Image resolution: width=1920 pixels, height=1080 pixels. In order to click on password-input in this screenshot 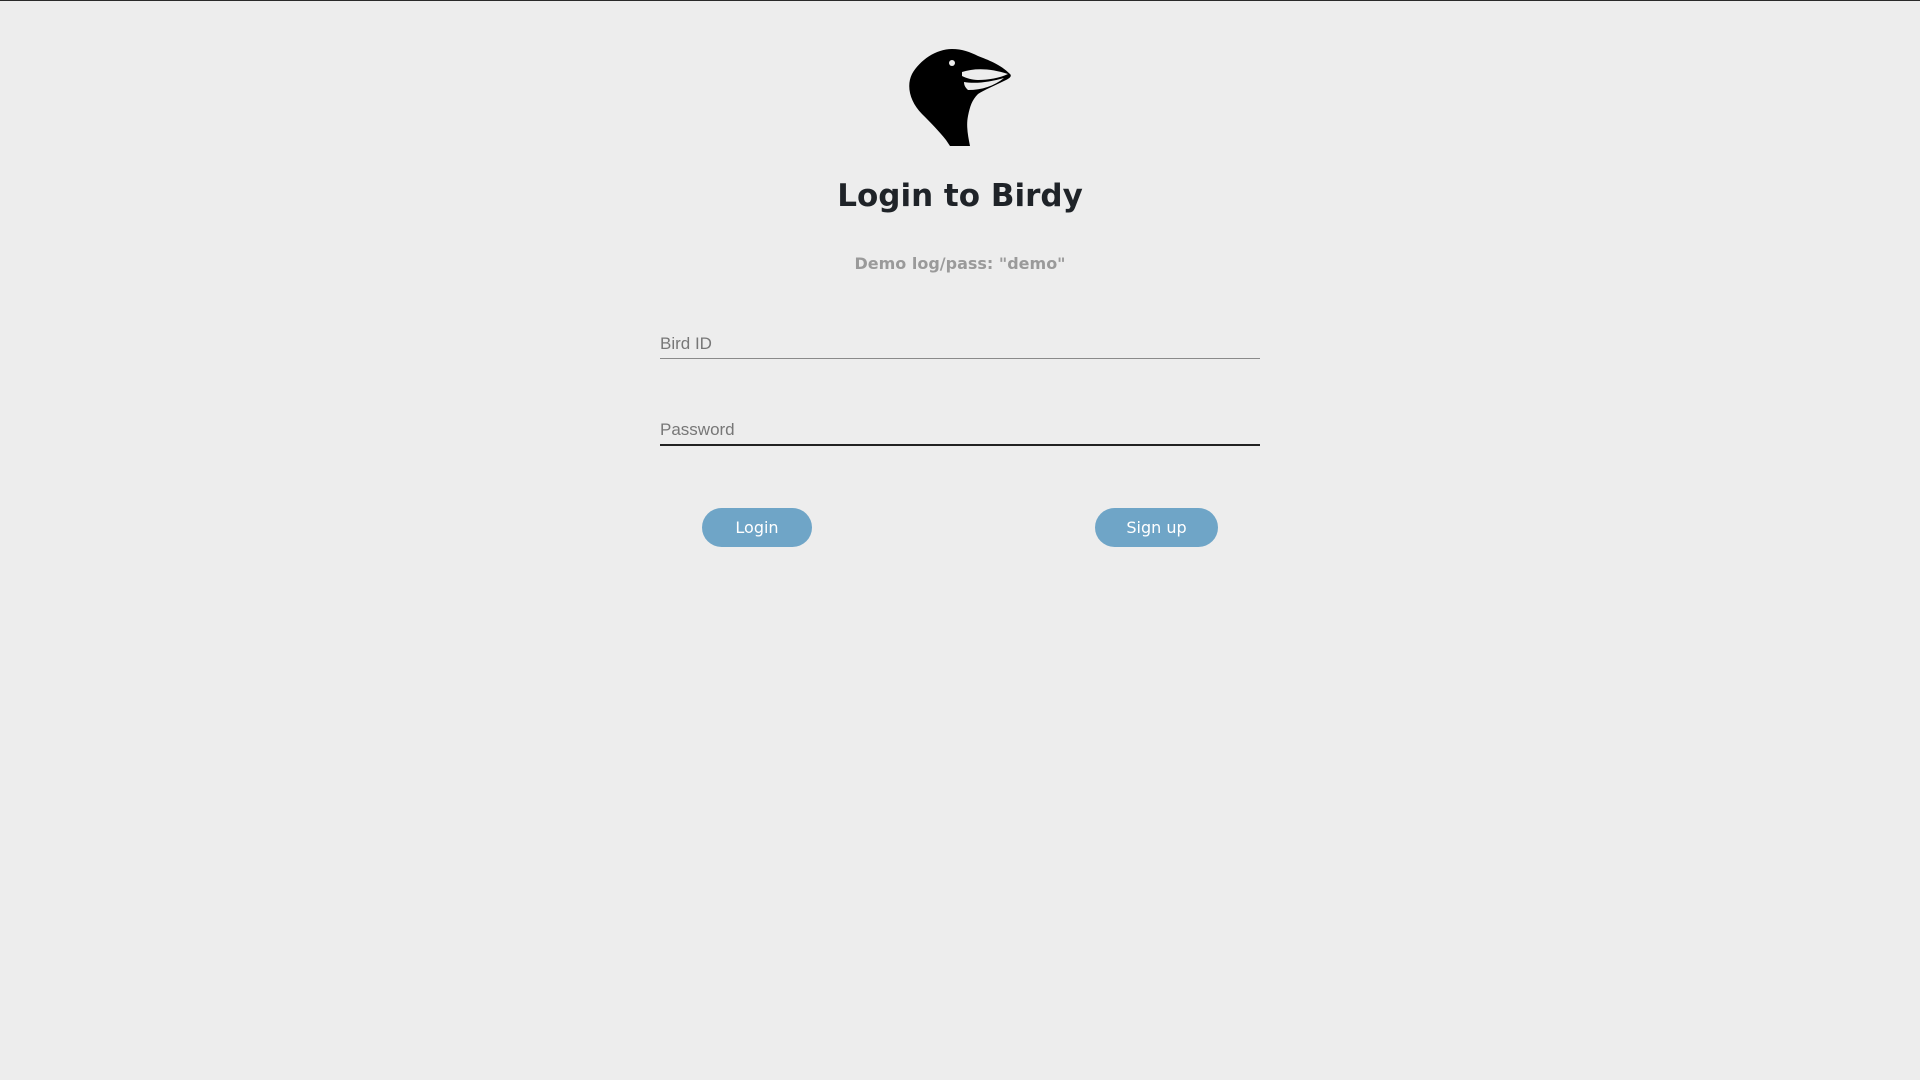, I will do `click(960, 431)`.